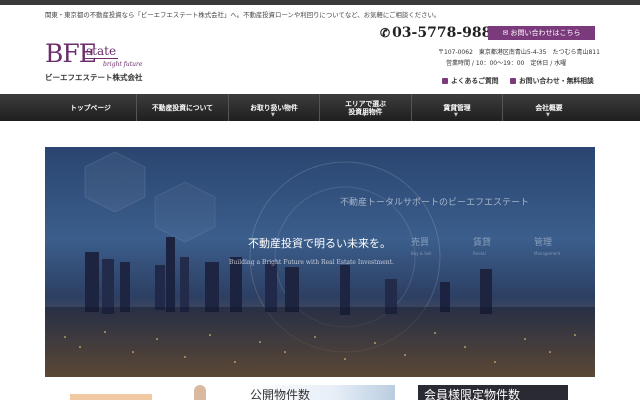 Image resolution: width=640 pixels, height=400 pixels. I want to click on business-hours: 営業時間 / 10：00〜19：00 定休日 / 水曜, so click(506, 63).